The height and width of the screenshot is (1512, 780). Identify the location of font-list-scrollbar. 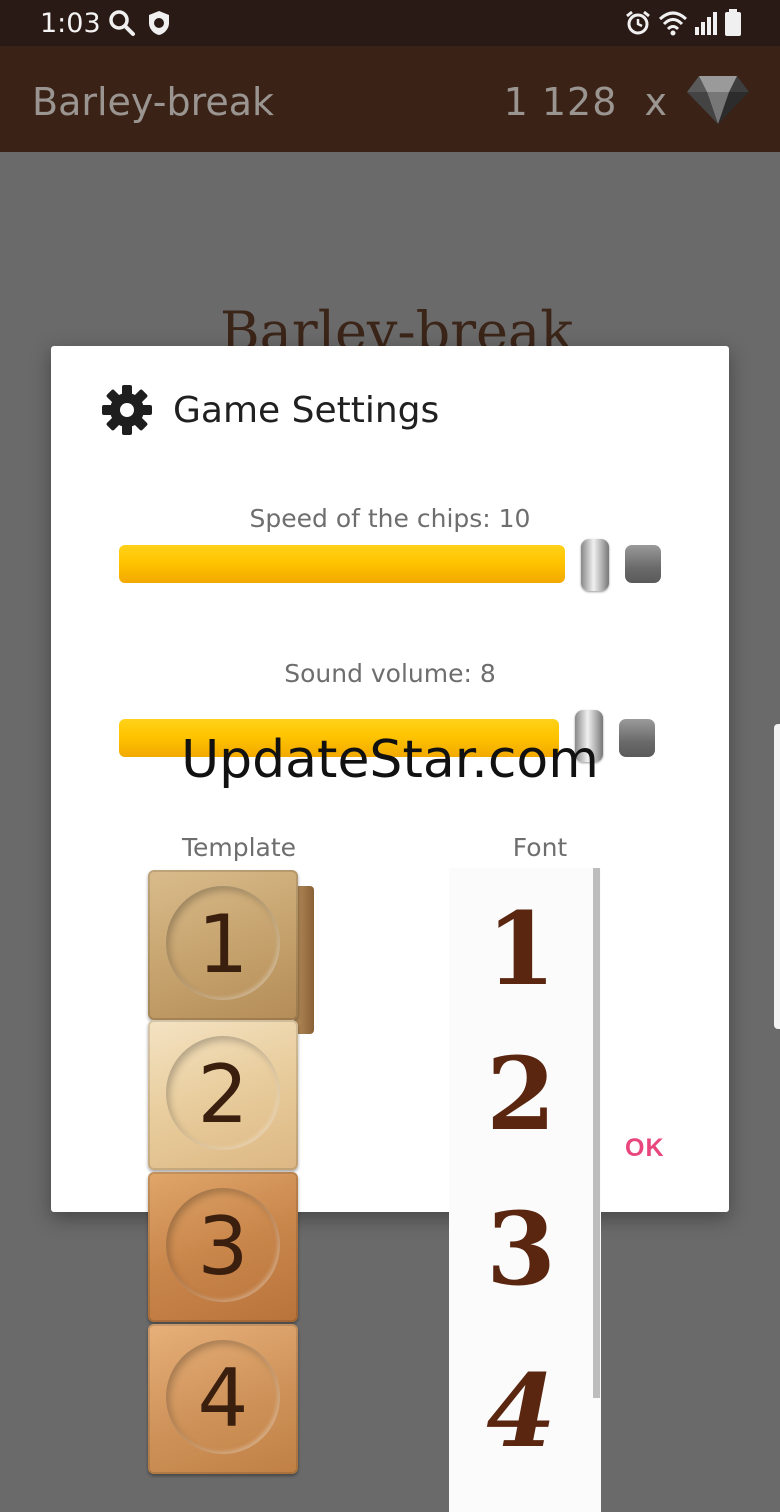
(596, 1133).